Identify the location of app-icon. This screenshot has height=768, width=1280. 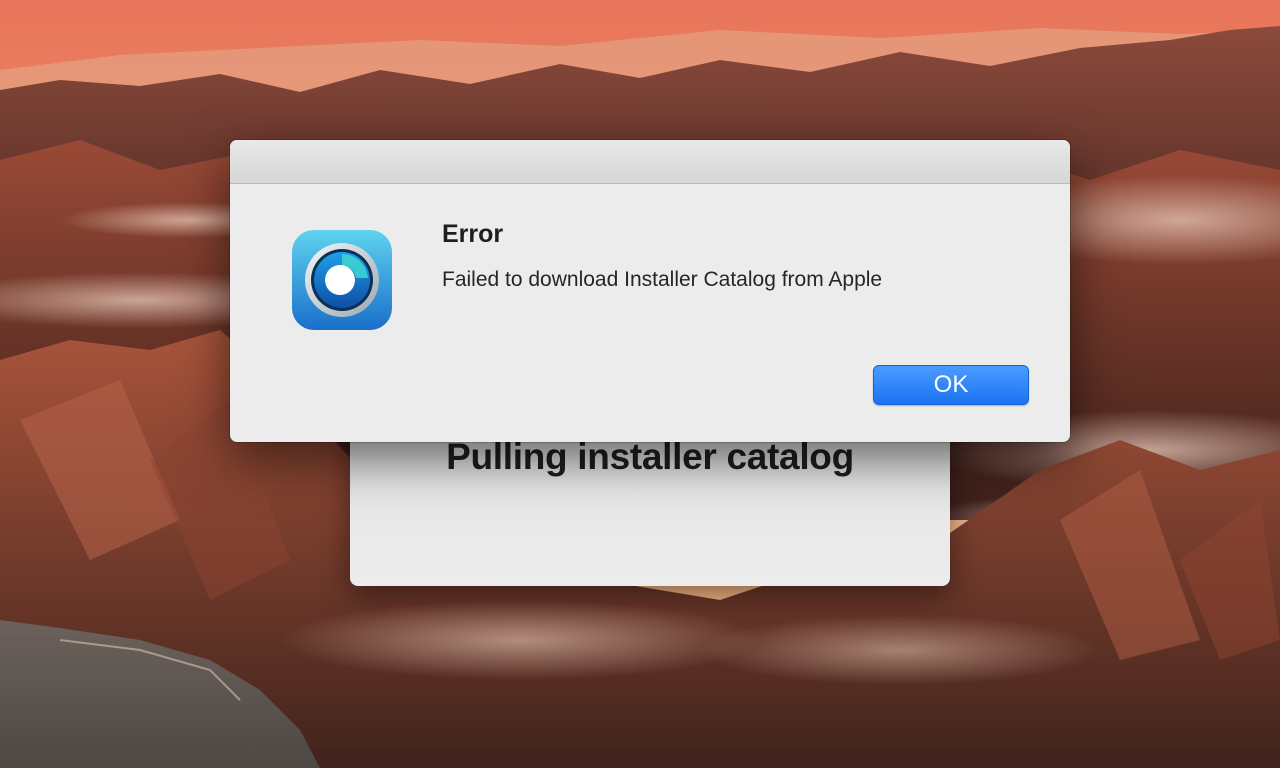
(342, 280).